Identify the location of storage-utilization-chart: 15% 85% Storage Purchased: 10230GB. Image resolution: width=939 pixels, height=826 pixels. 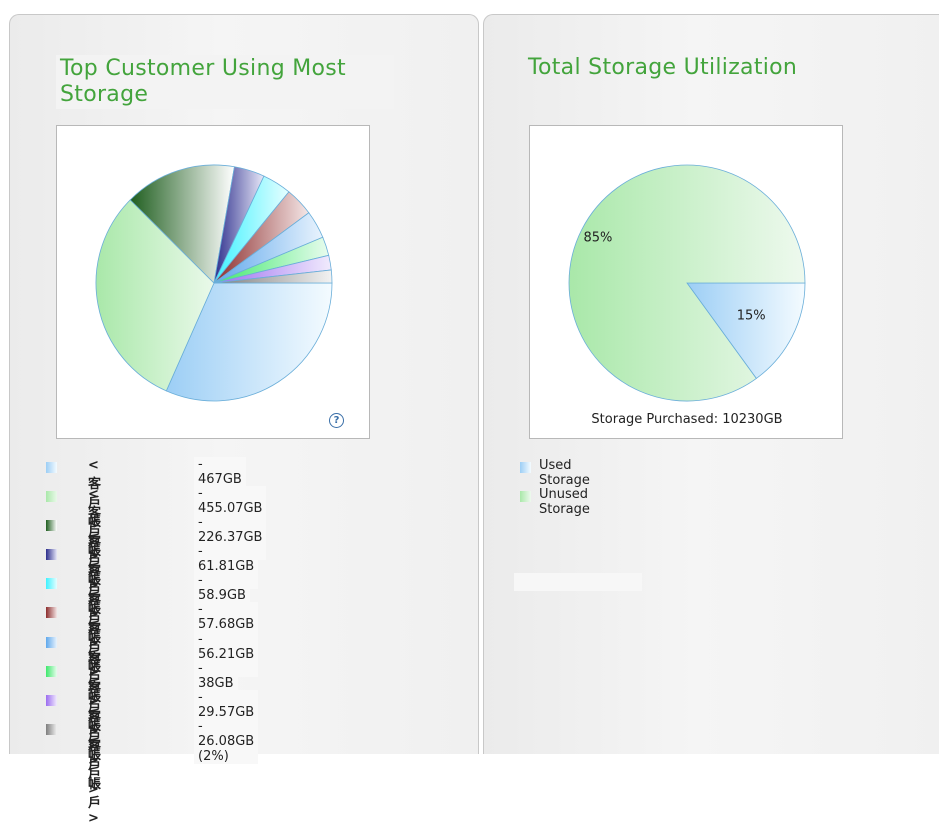
(686, 282).